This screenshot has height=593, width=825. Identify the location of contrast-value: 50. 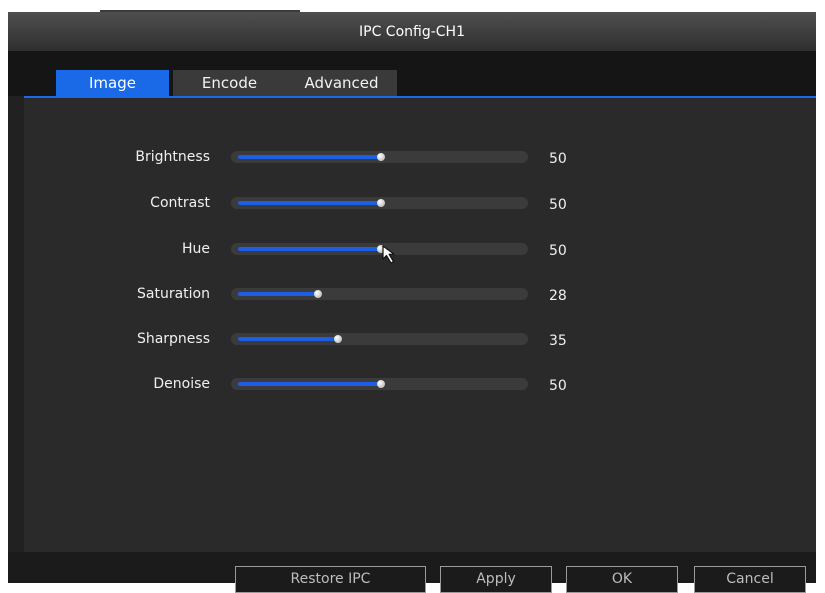
(558, 205).